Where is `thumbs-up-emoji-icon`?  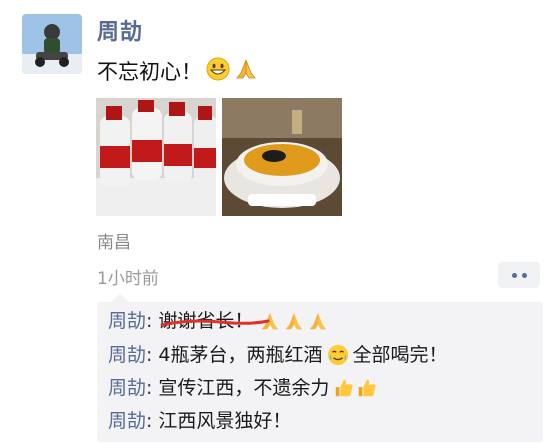 thumbs-up-emoji-icon is located at coordinates (355, 388).